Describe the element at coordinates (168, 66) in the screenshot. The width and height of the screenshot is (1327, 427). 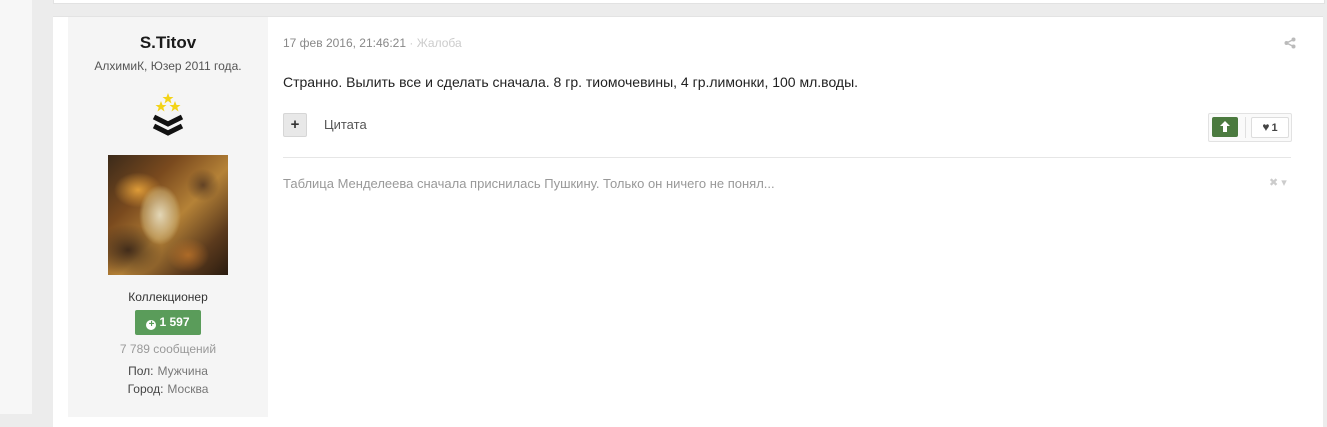
I see `author-title: АлхимиК, Юзер 2011 года.` at that location.